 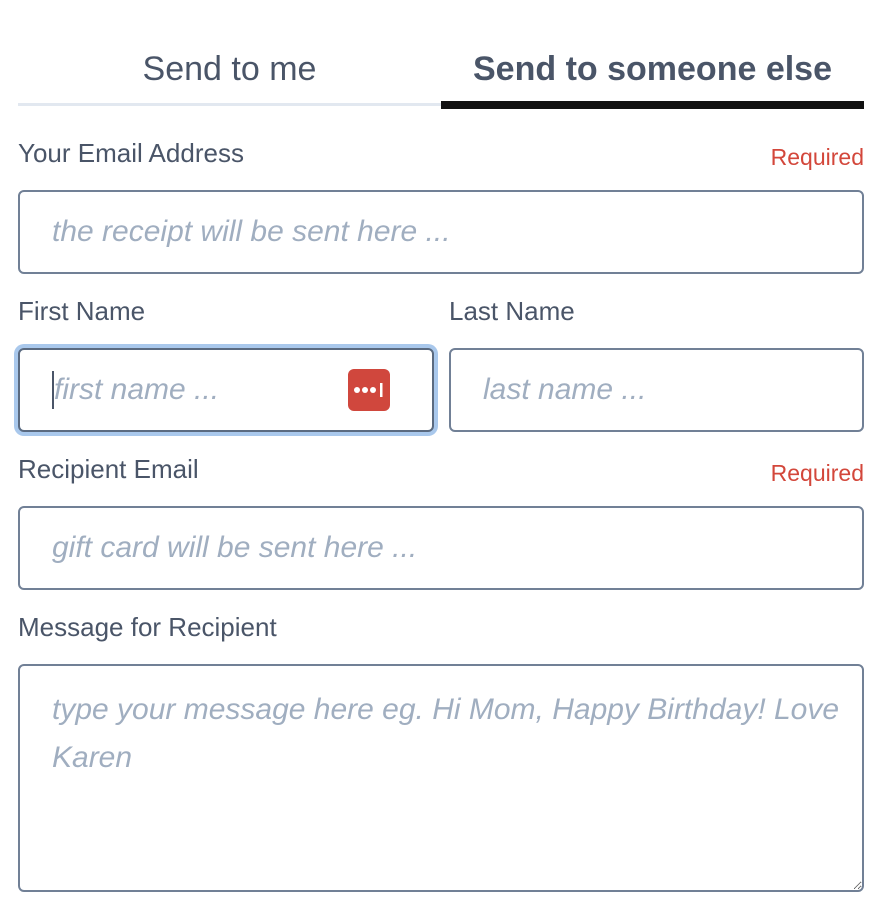 I want to click on tab-send-to-me: Send to me, so click(x=229, y=71).